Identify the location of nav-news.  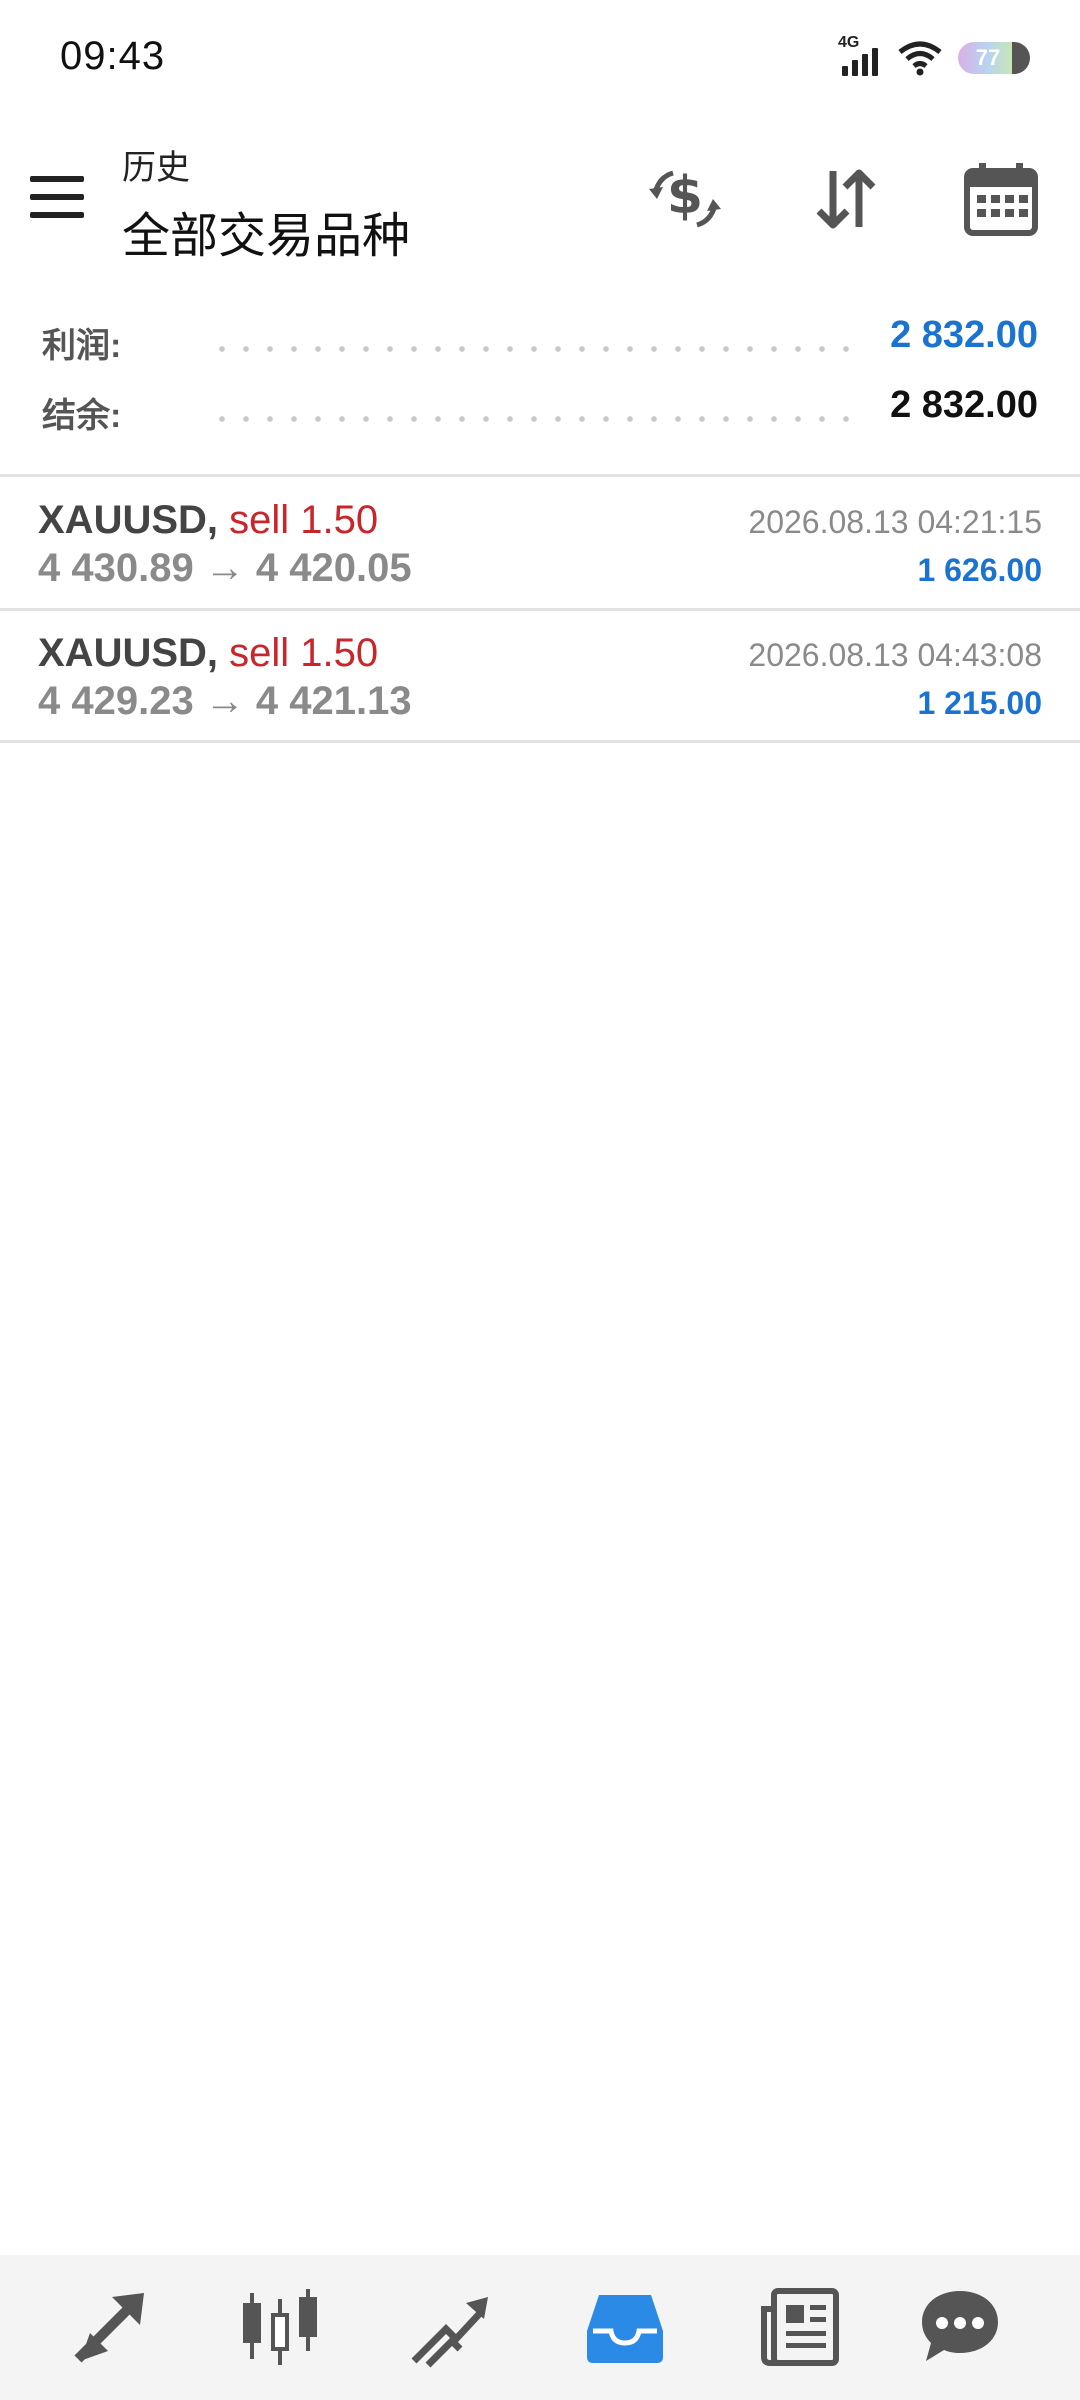
(800, 2327).